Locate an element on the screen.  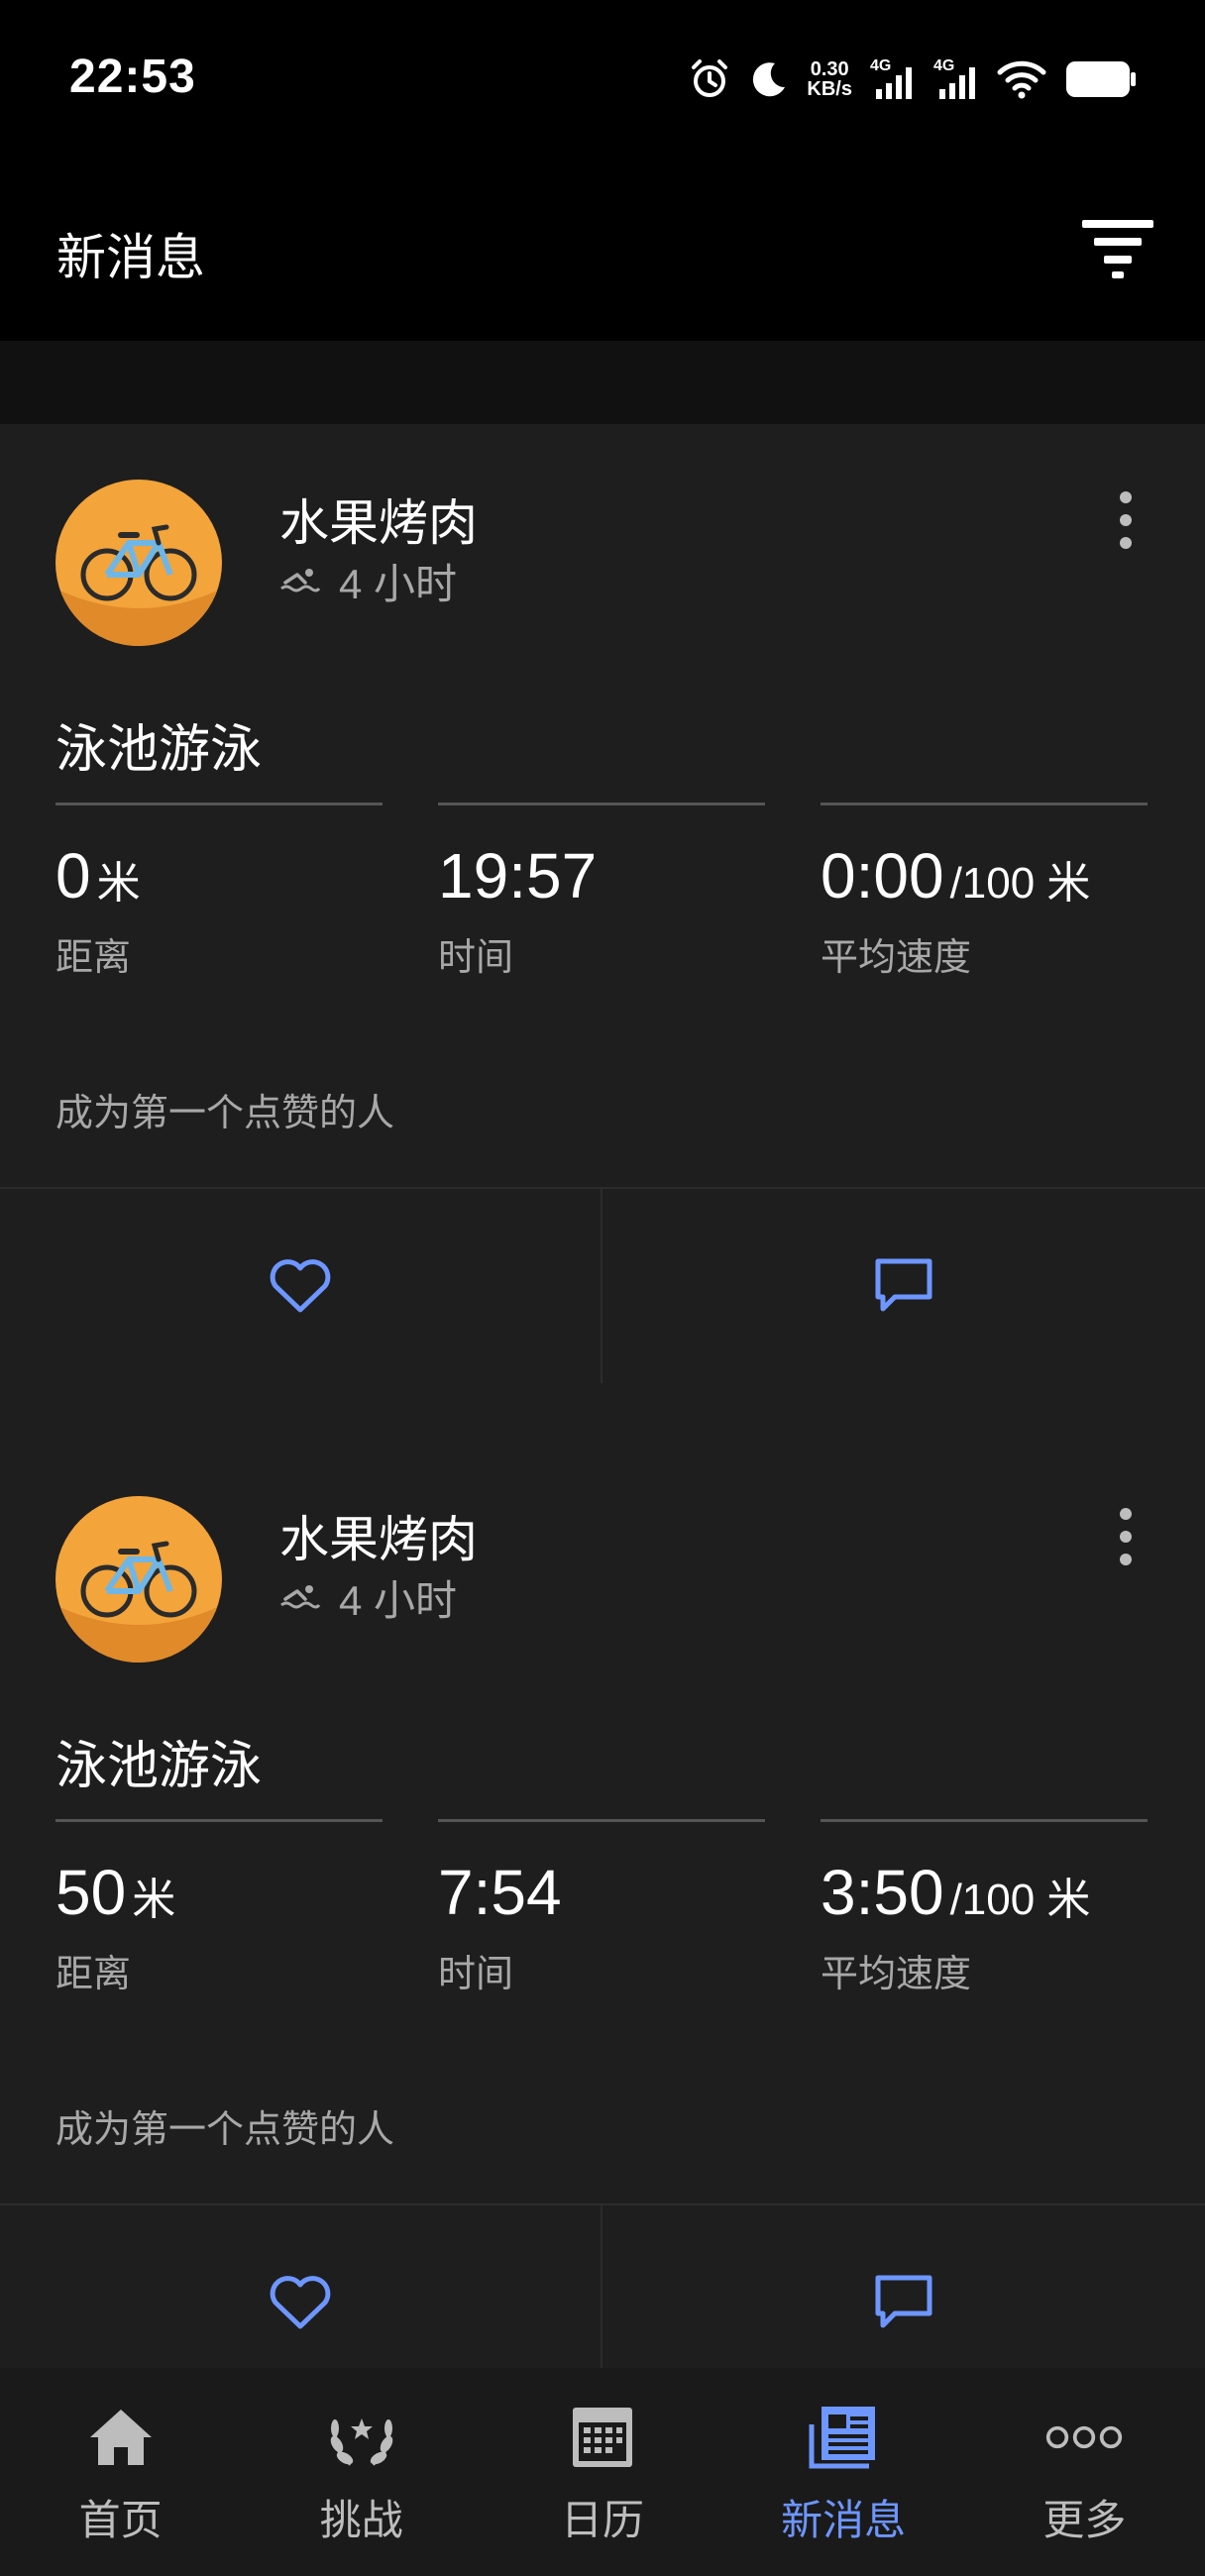
page-title: 新消息 is located at coordinates (130, 258).